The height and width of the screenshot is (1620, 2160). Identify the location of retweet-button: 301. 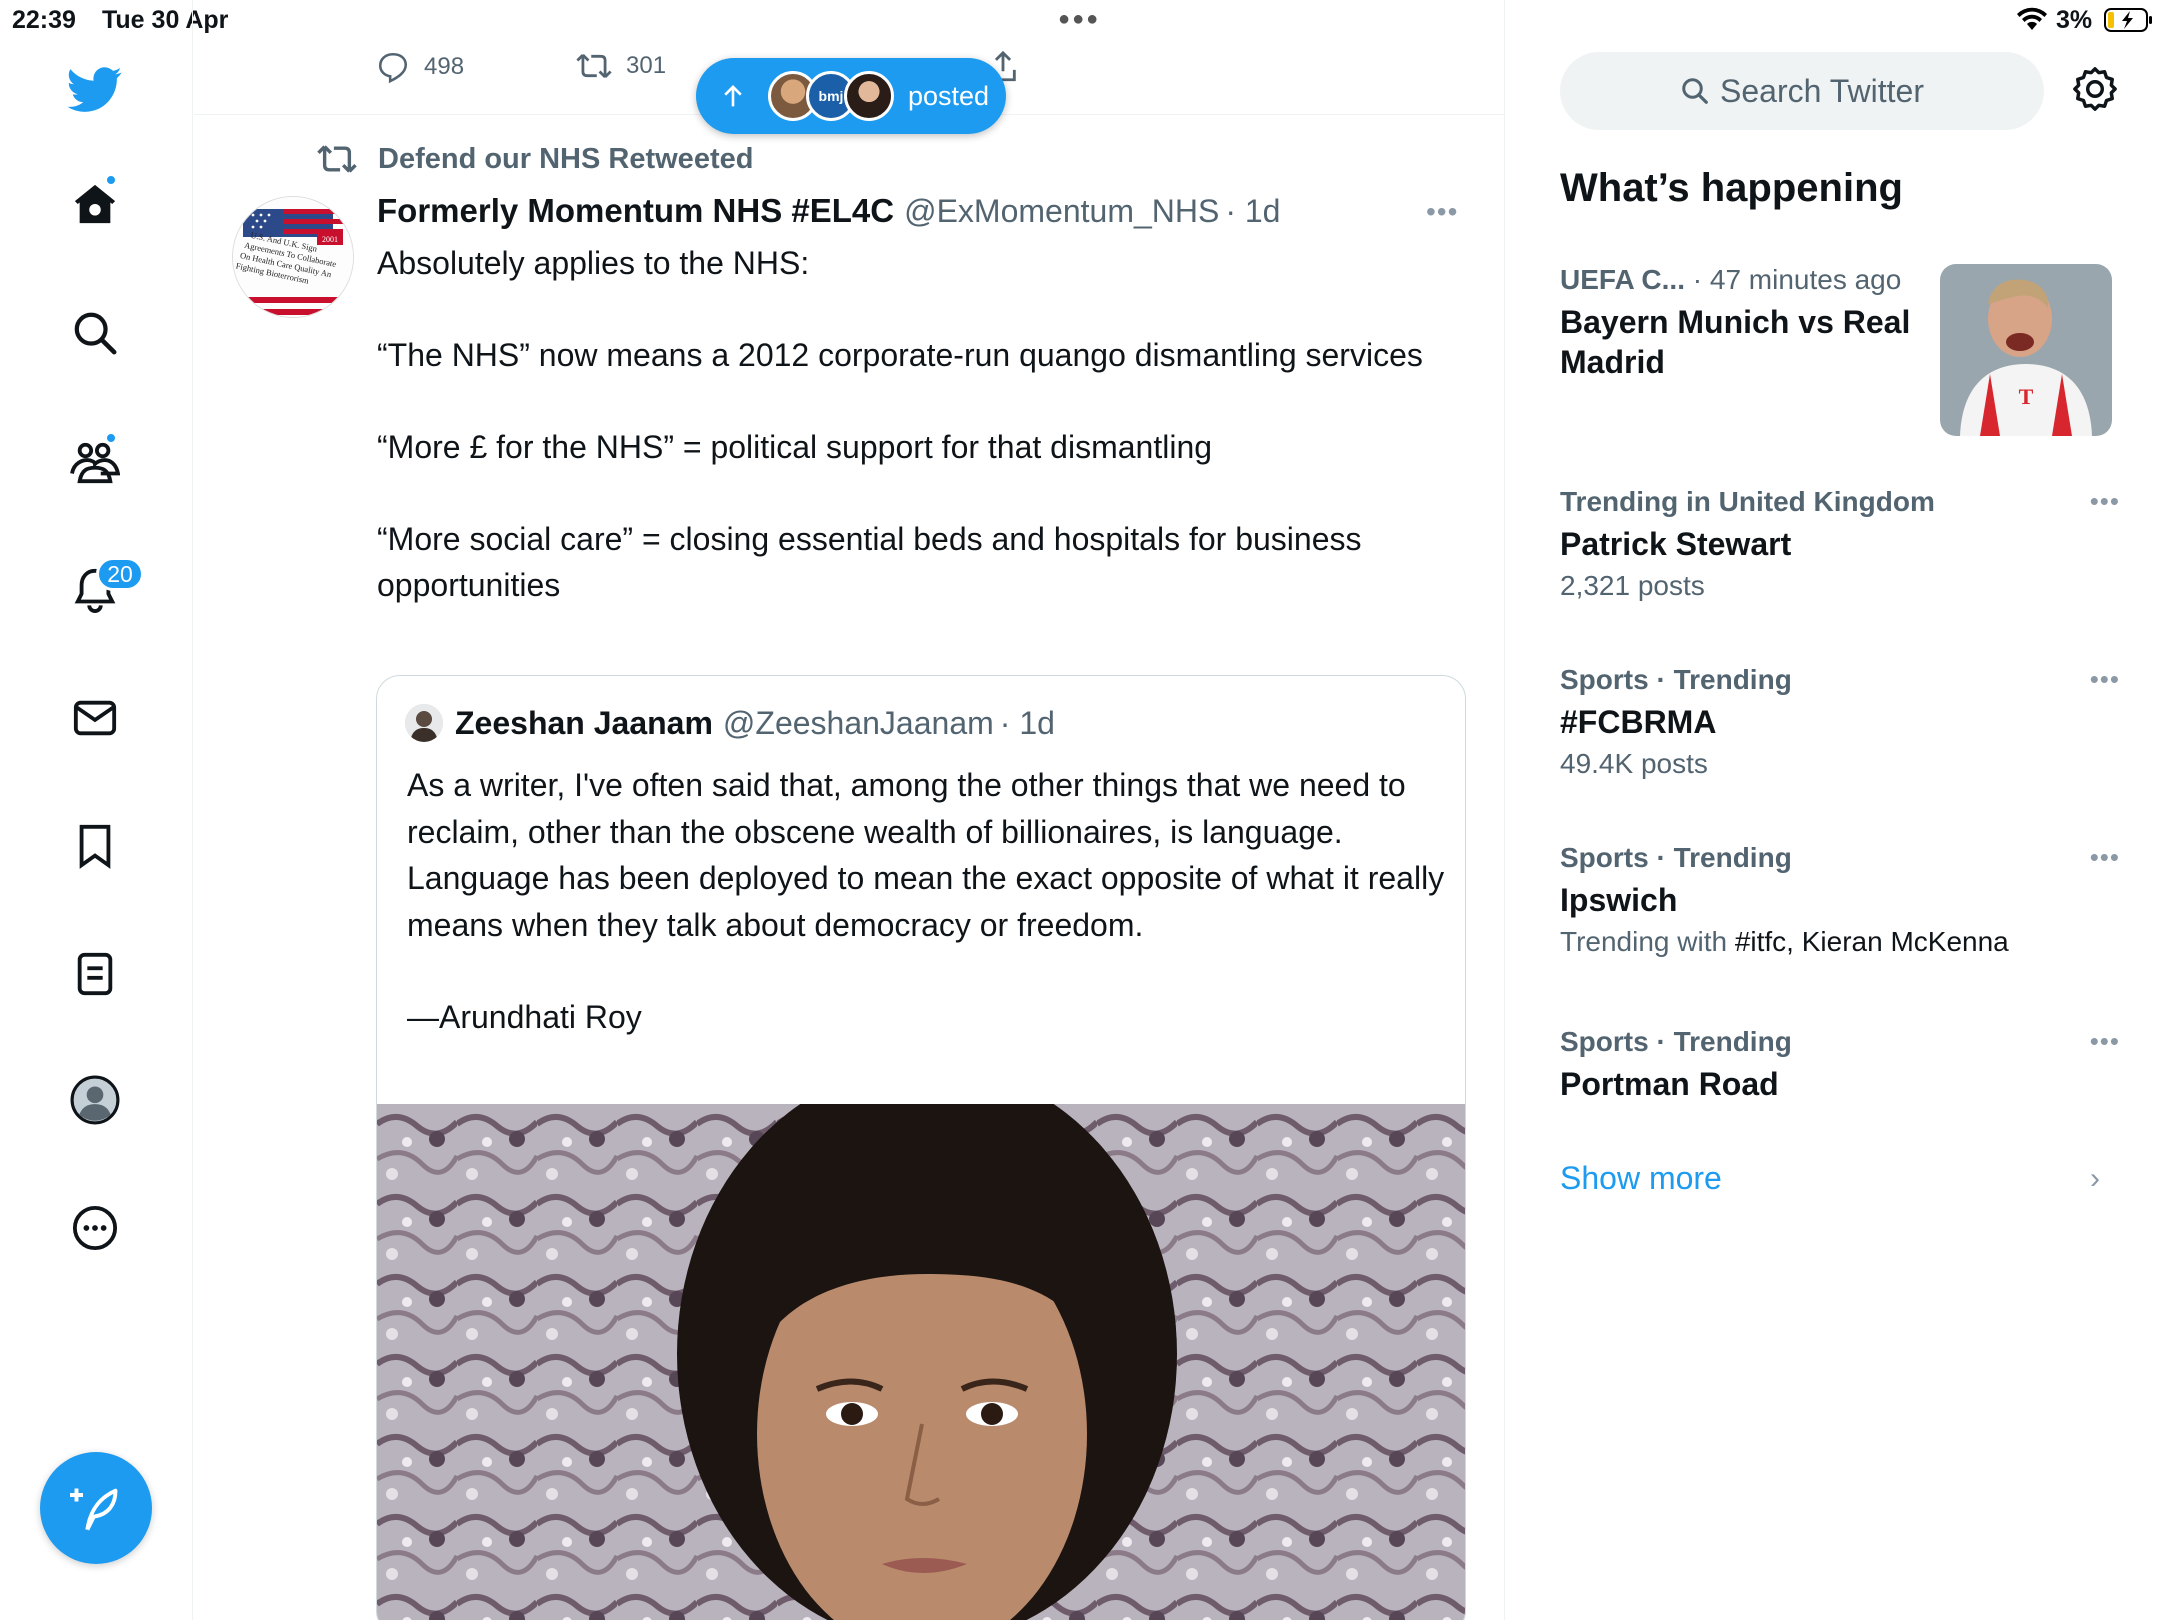
(621, 66).